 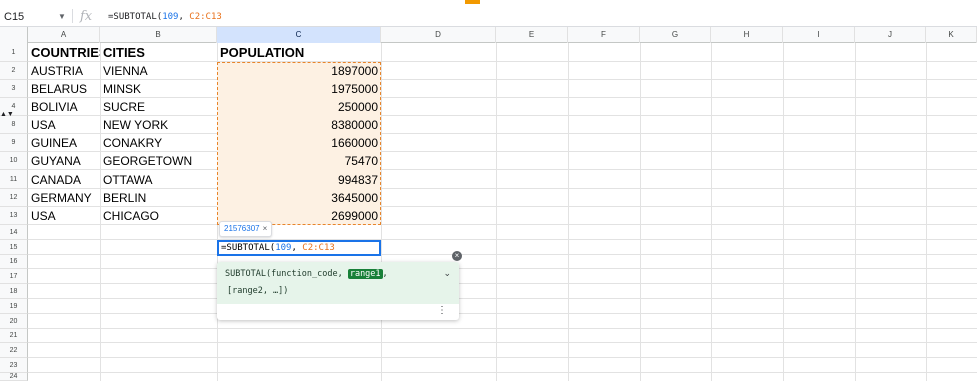 What do you see at coordinates (158, 216) in the screenshot?
I see `cell-city: CHICAGO` at bounding box center [158, 216].